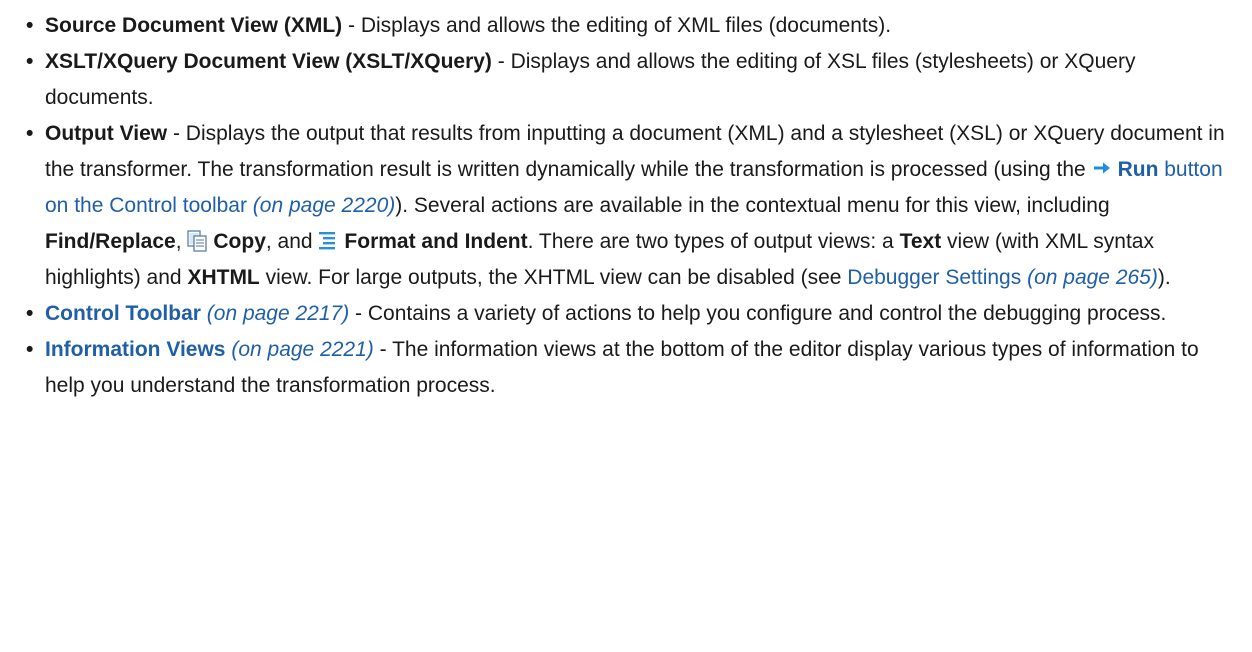 The image size is (1252, 652). What do you see at coordinates (278, 313) in the screenshot?
I see `page-reference: (on page 2217)` at bounding box center [278, 313].